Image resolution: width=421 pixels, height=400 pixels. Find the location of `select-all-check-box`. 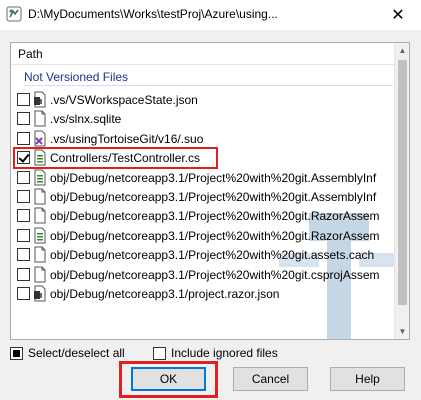

select-all-check-box is located at coordinates (16, 353).